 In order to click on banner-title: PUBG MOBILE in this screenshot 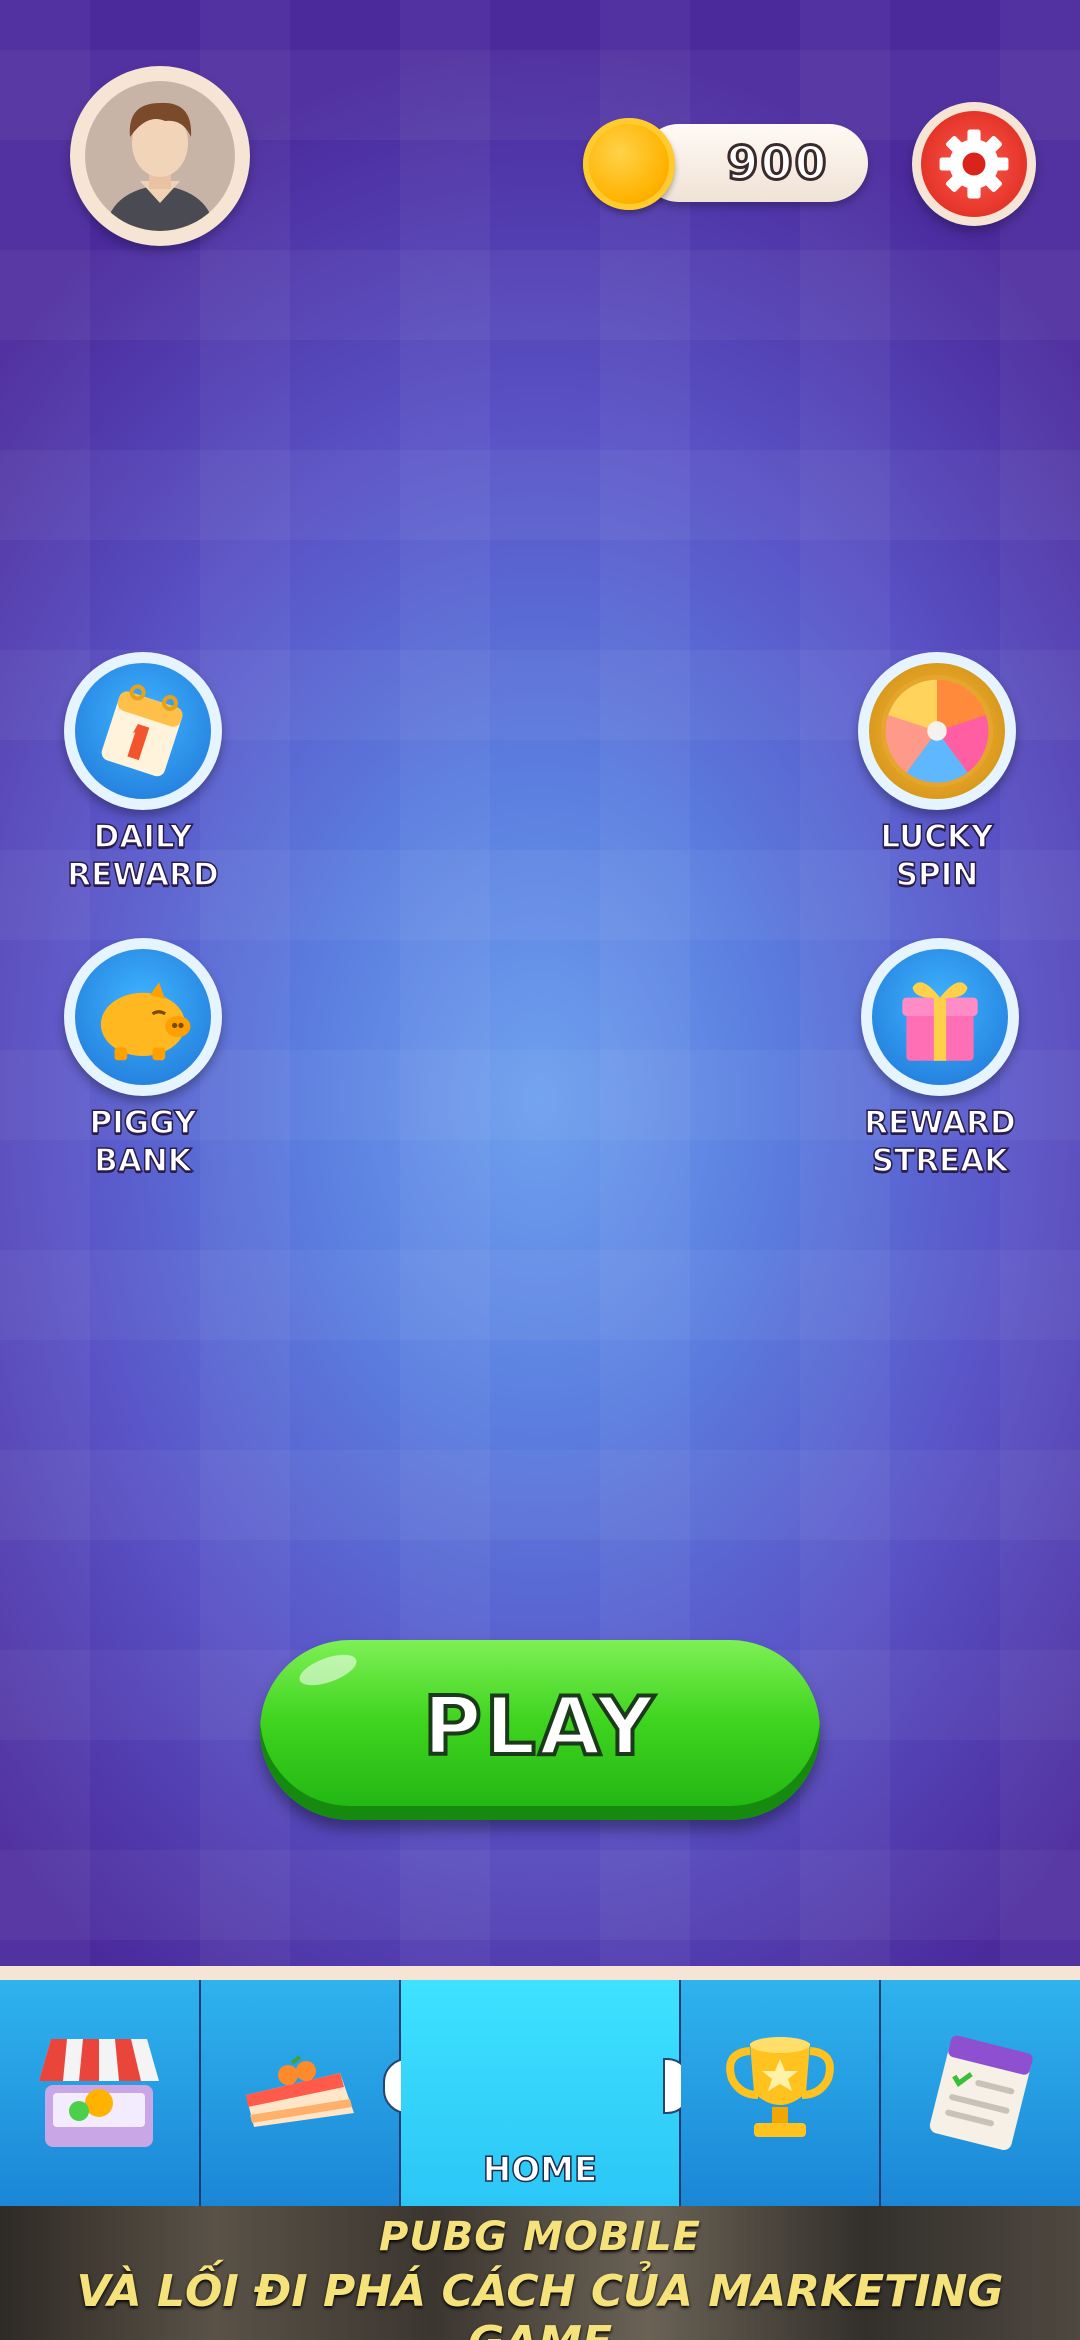, I will do `click(540, 2237)`.